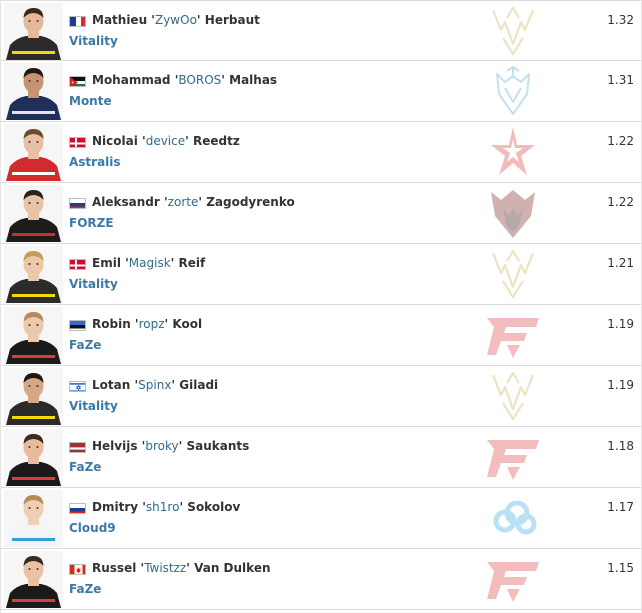 The width and height of the screenshot is (642, 613). I want to click on player-nickname: device, so click(165, 141).